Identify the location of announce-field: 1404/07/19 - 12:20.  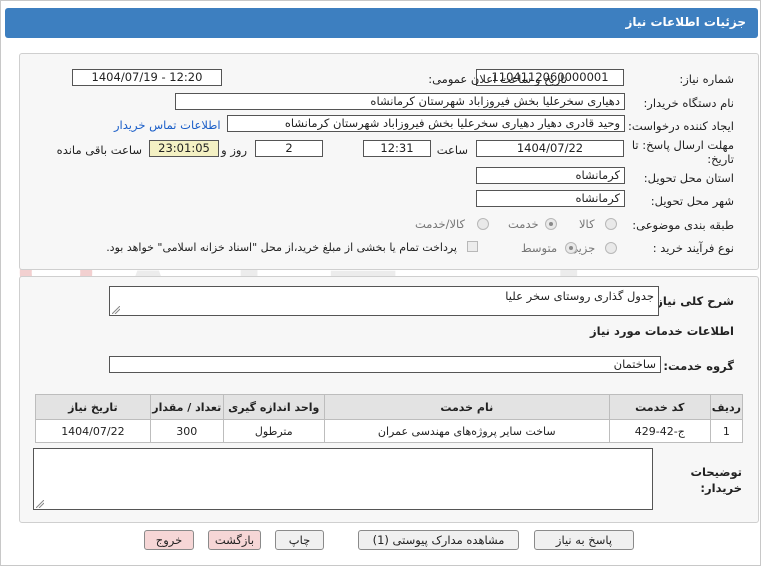
(147, 77).